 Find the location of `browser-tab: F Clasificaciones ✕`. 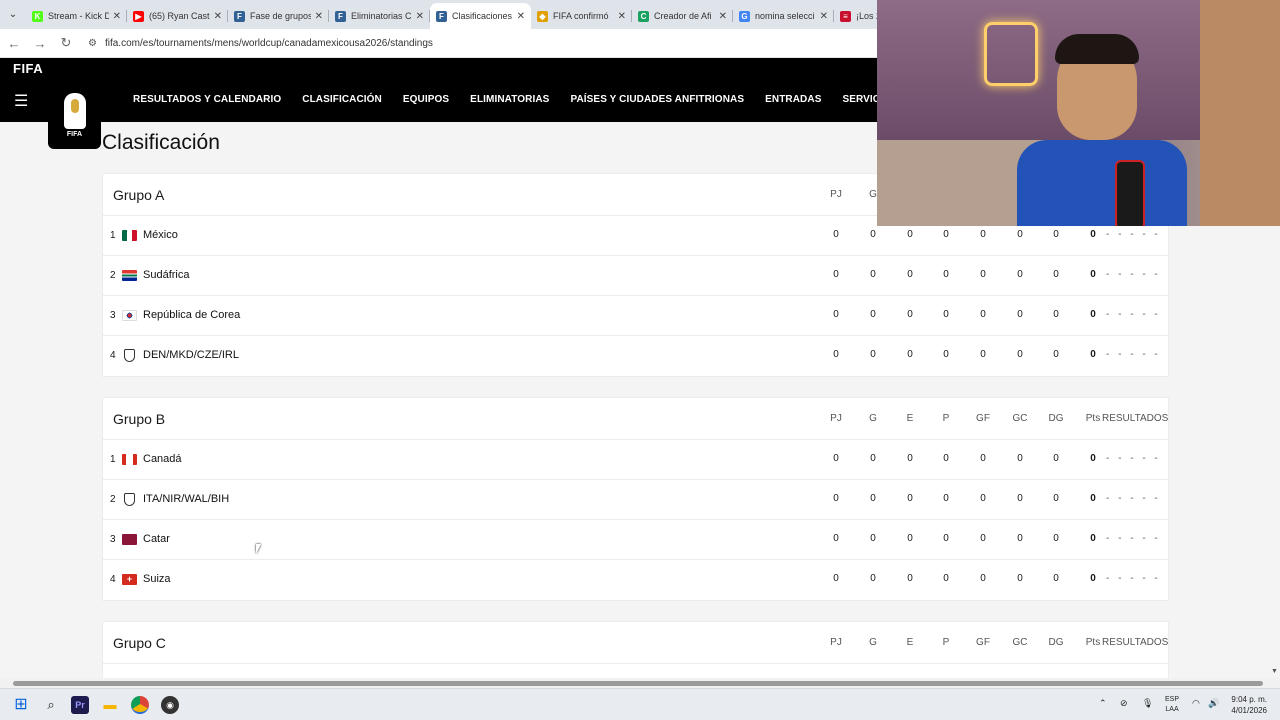

browser-tab: F Clasificaciones ✕ is located at coordinates (480, 16).